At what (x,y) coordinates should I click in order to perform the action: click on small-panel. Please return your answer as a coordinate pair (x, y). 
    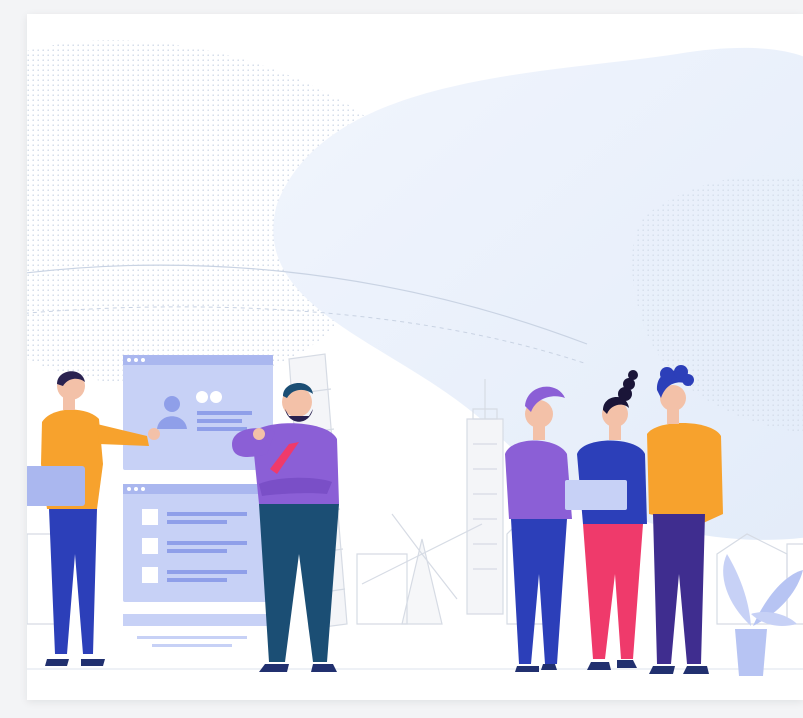
    Looking at the image, I should click on (198, 620).